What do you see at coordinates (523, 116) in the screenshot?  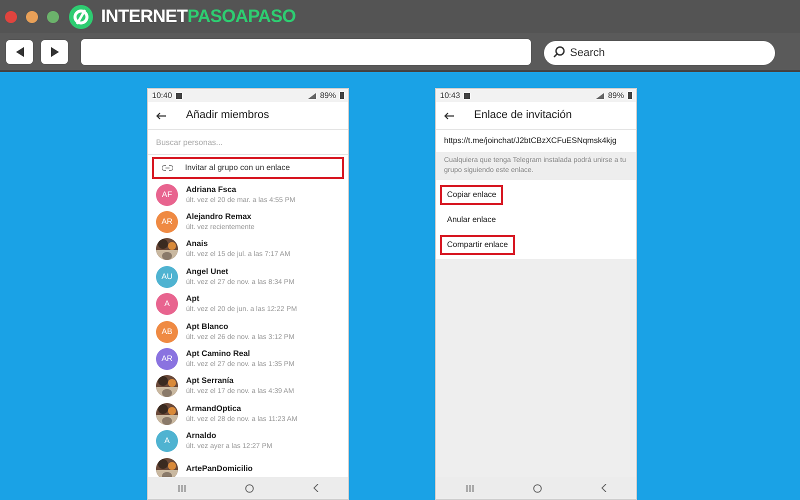 I see `screen-title: Enlace de invitación` at bounding box center [523, 116].